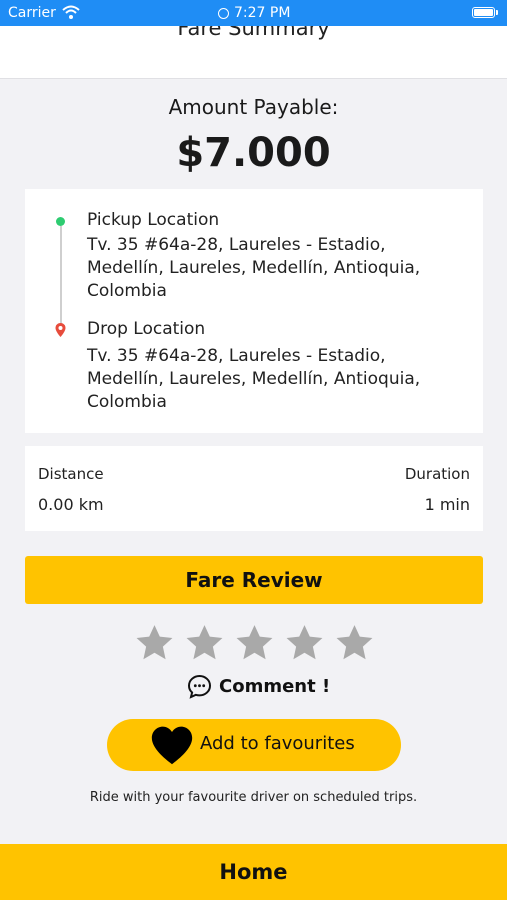 The height and width of the screenshot is (900, 507). What do you see at coordinates (223, 13) in the screenshot?
I see `alarm-icon` at bounding box center [223, 13].